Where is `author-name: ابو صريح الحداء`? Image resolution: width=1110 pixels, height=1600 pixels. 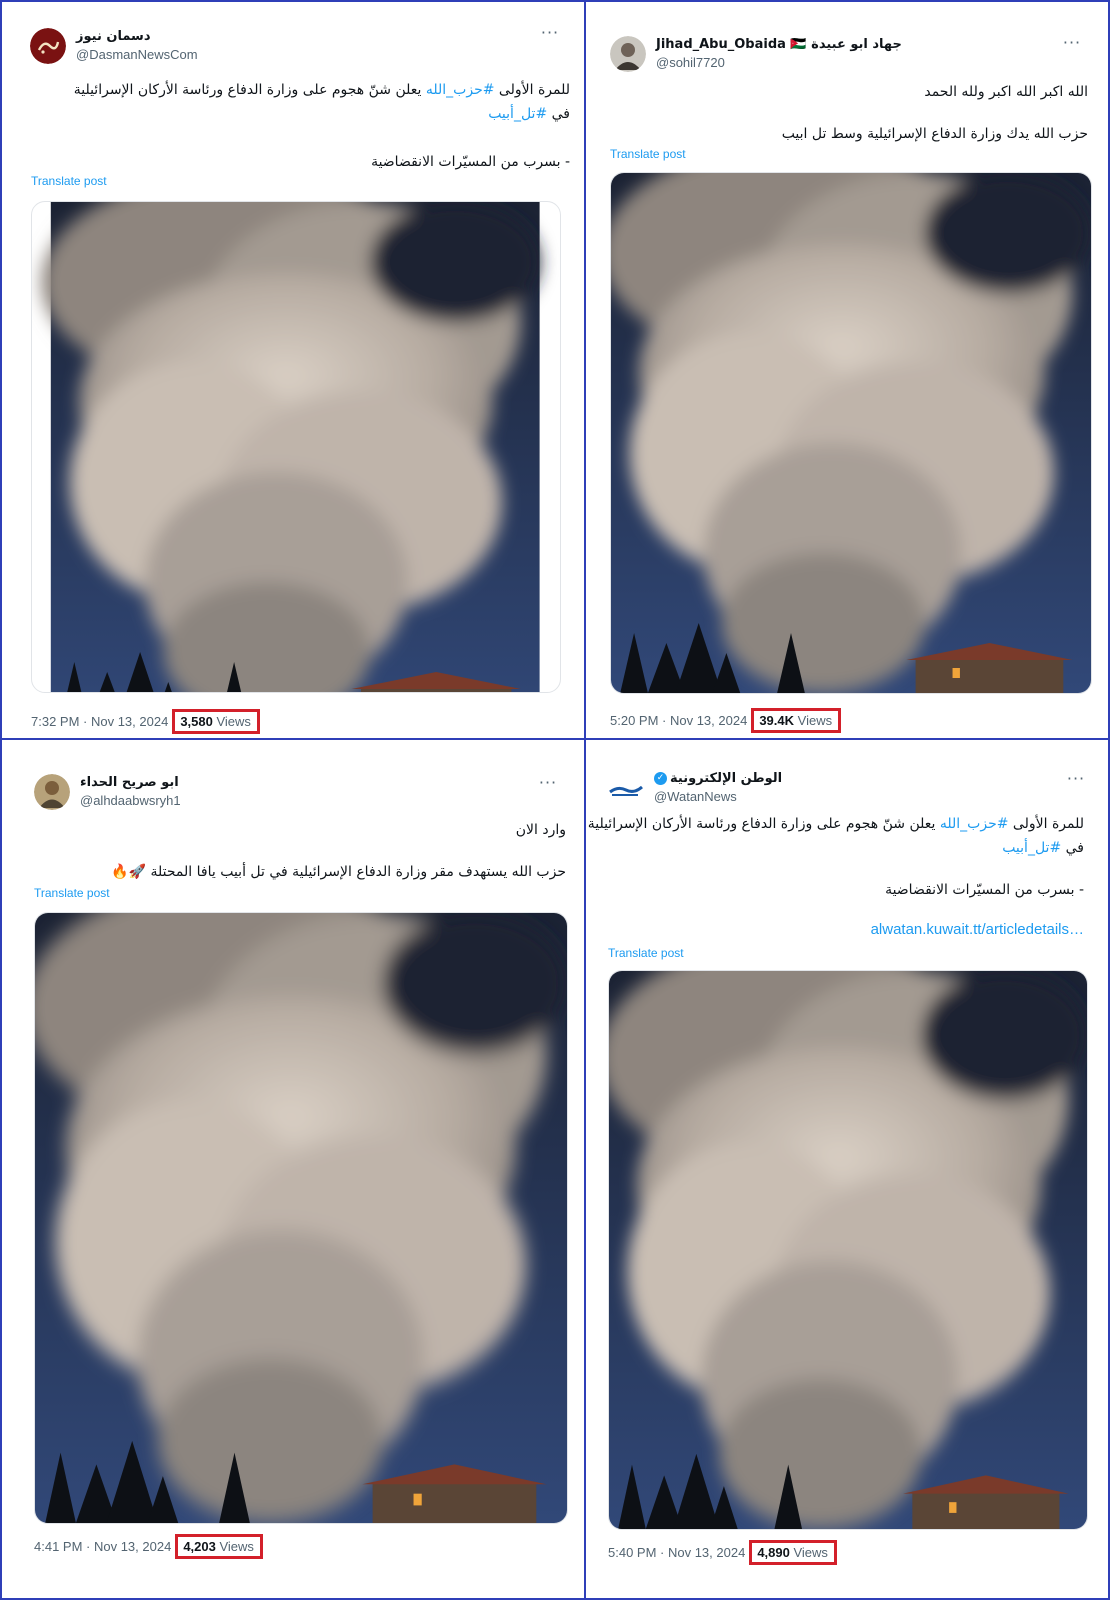
author-name: ابو صريح الحداء is located at coordinates (130, 783).